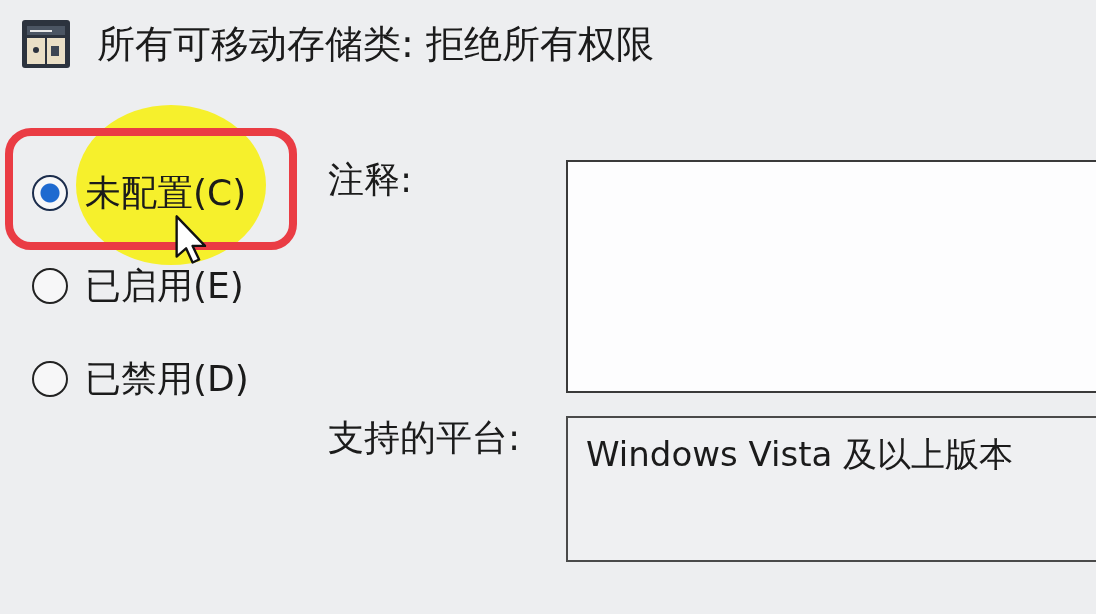  What do you see at coordinates (800, 454) in the screenshot?
I see `platform-text: Windows Vista 及以上版本` at bounding box center [800, 454].